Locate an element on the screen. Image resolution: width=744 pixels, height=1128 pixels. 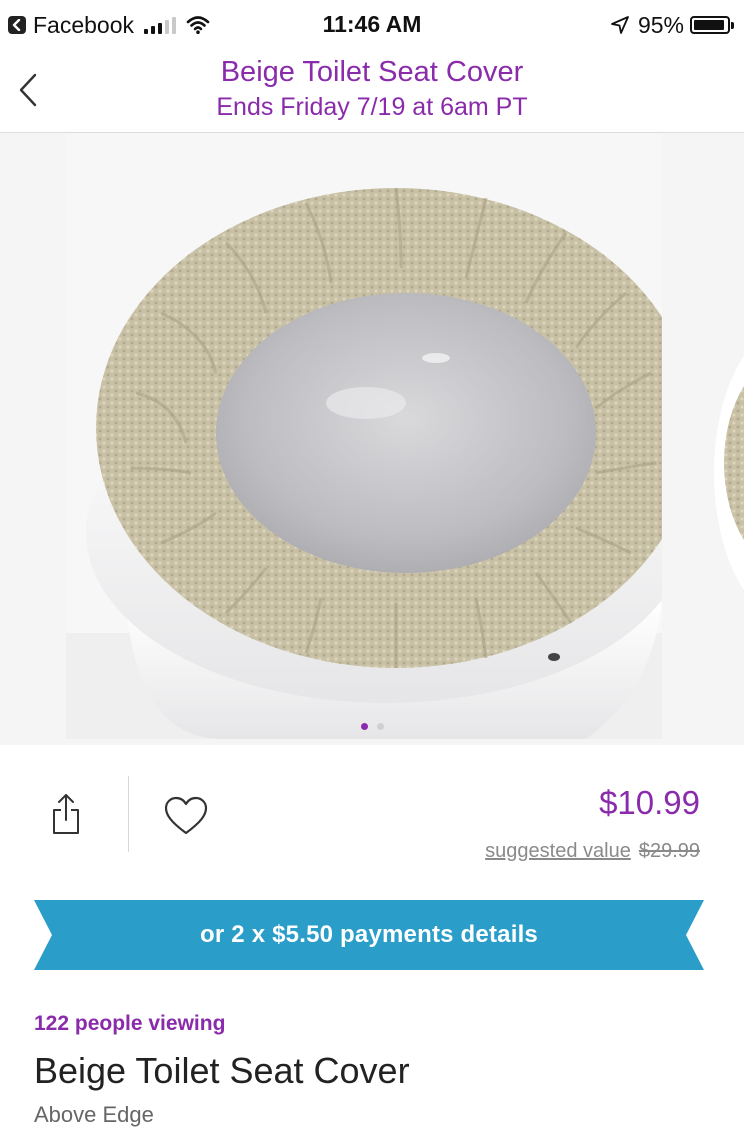
battery-icon is located at coordinates (710, 25).